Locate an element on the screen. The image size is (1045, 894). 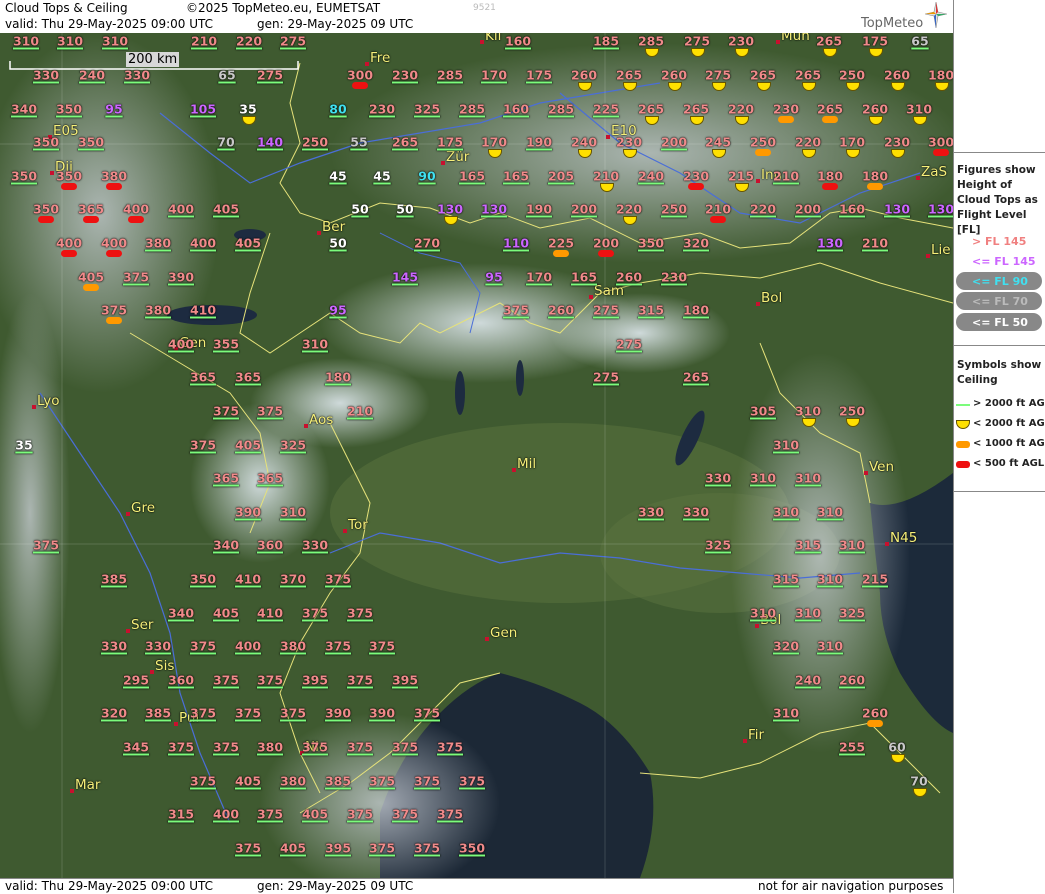
ceiling-legend-title: Symbols show Ceiling is located at coordinates (999, 372).